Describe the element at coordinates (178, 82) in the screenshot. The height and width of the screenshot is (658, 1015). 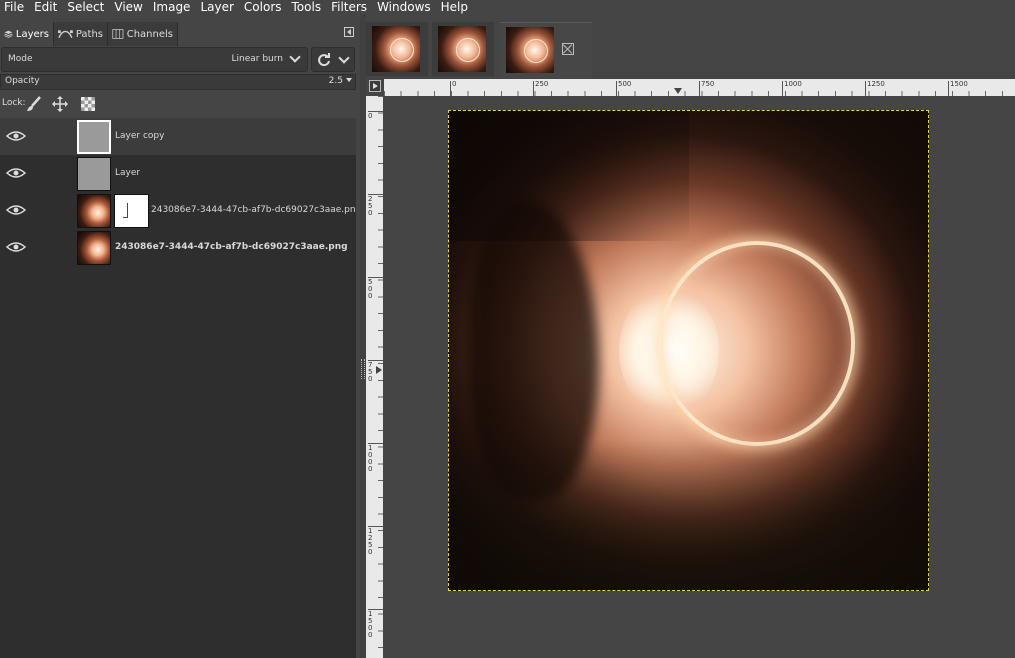
I see `opacity-spinscale: Opacity 2.5` at that location.